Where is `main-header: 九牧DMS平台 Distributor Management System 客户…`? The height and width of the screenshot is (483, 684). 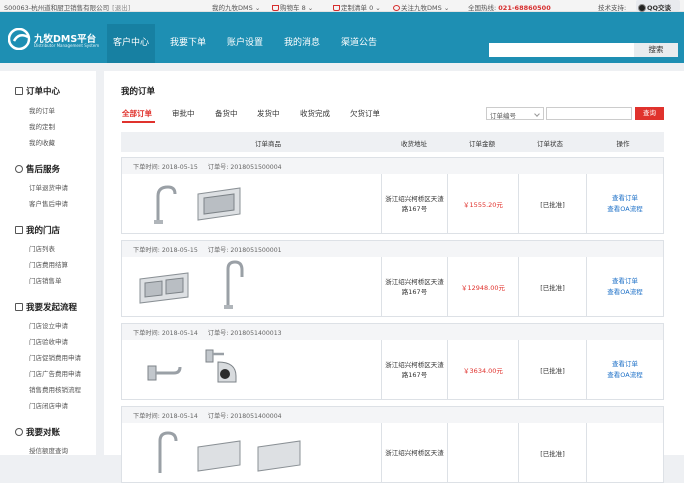
main-header: 九牧DMS平台 Distributor Management System 客户… is located at coordinates (342, 37).